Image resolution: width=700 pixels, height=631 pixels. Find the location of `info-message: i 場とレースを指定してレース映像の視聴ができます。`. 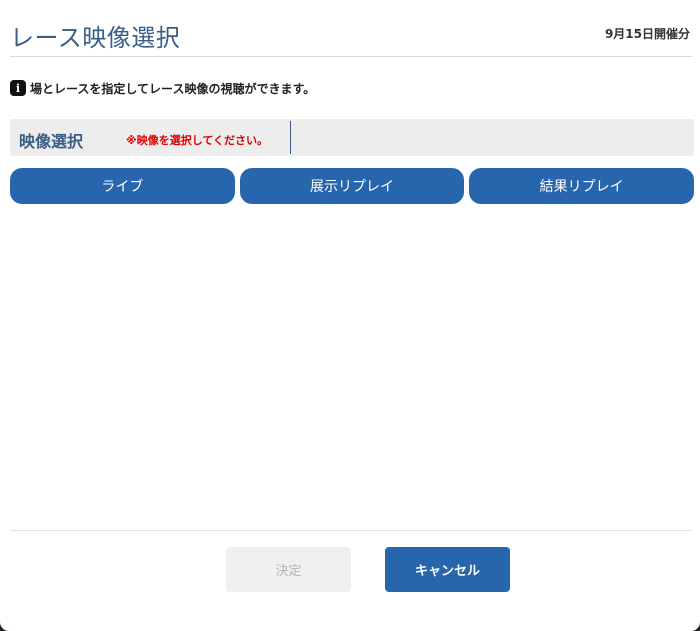

info-message: i 場とレースを指定してレース映像の視聴ができます。 is located at coordinates (162, 88).